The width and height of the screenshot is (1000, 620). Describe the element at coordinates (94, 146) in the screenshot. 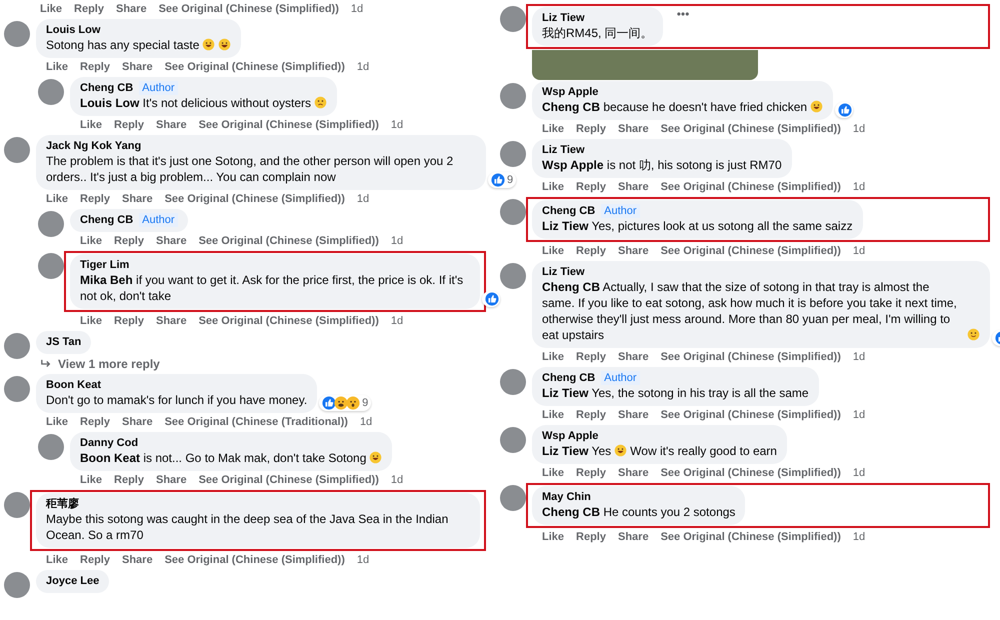

I see `commenter-name: Jack Ng Kok Yang` at that location.